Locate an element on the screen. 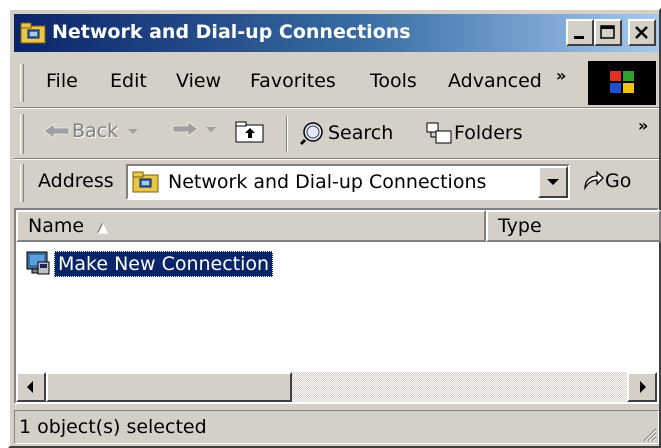  search-label: Search is located at coordinates (361, 133).